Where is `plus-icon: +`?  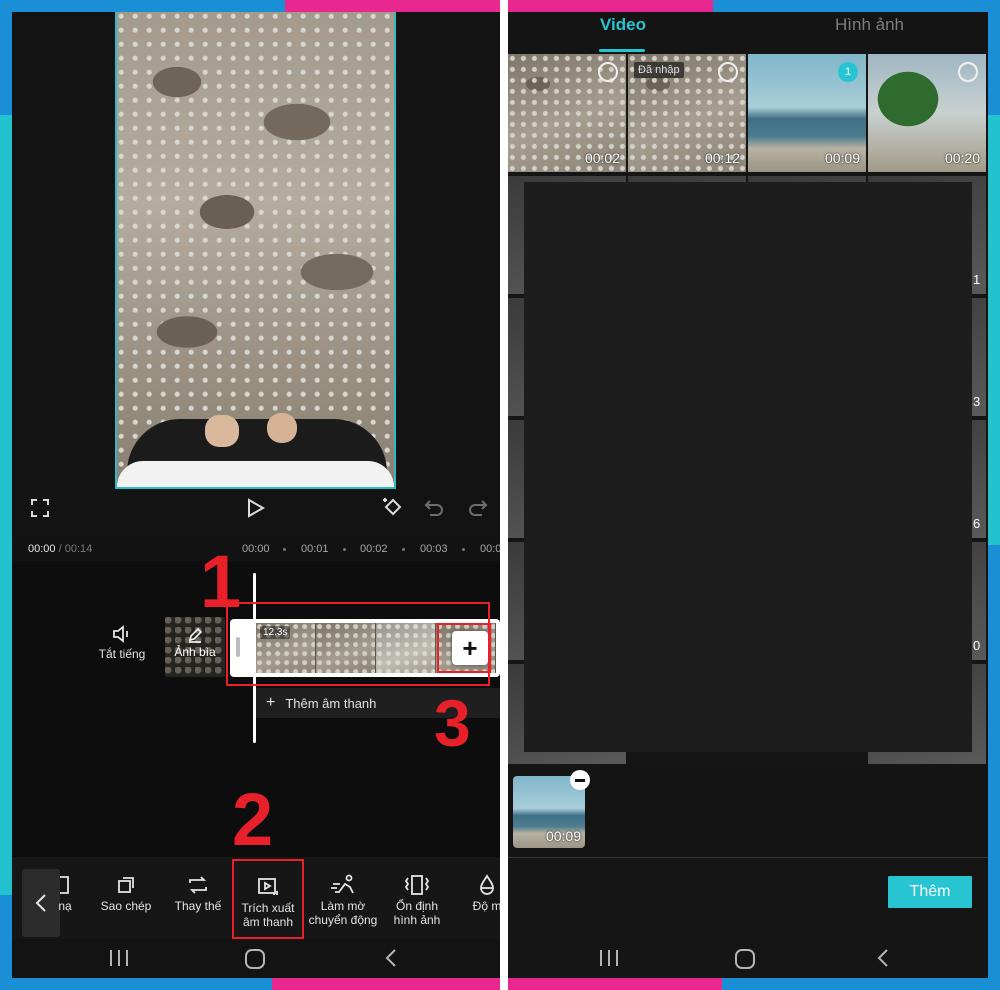
plus-icon: + is located at coordinates (271, 702).